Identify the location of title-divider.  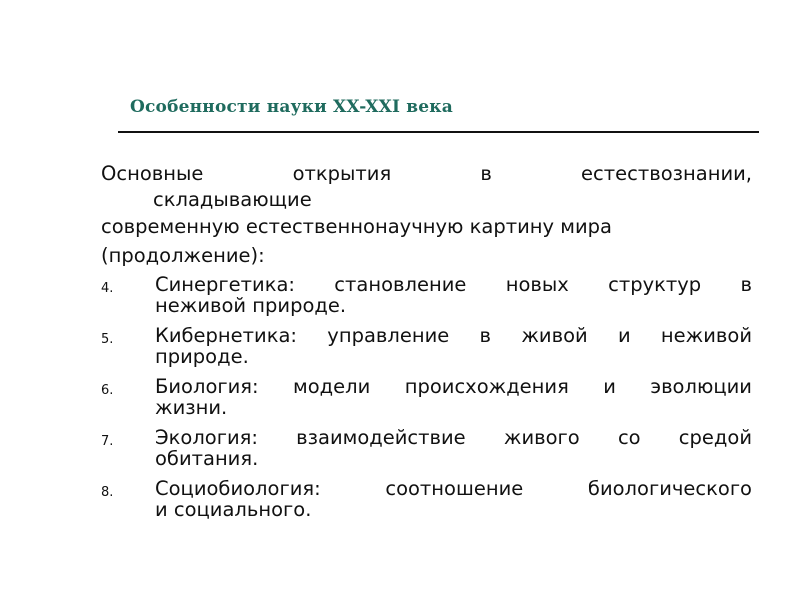
(438, 132).